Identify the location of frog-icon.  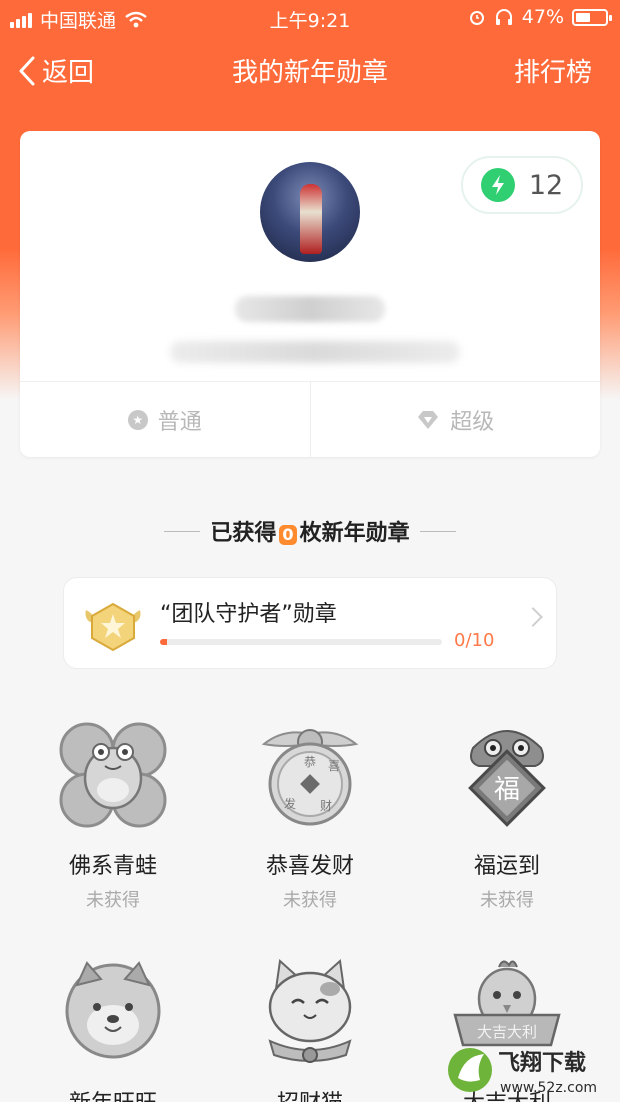
(113, 775).